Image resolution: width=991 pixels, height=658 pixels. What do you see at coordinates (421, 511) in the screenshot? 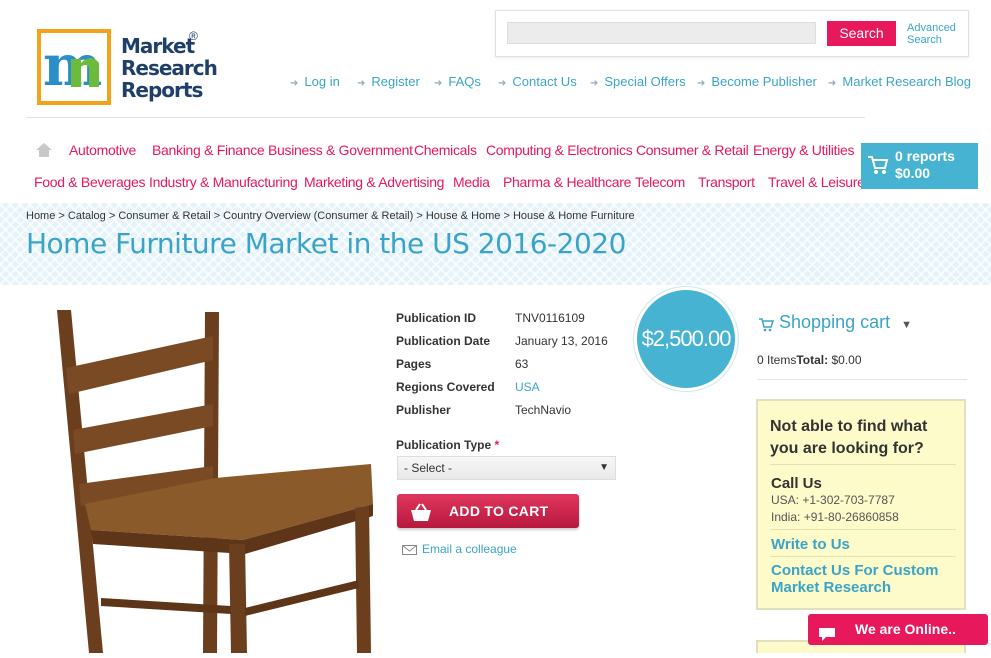
I see `basket-icon` at bounding box center [421, 511].